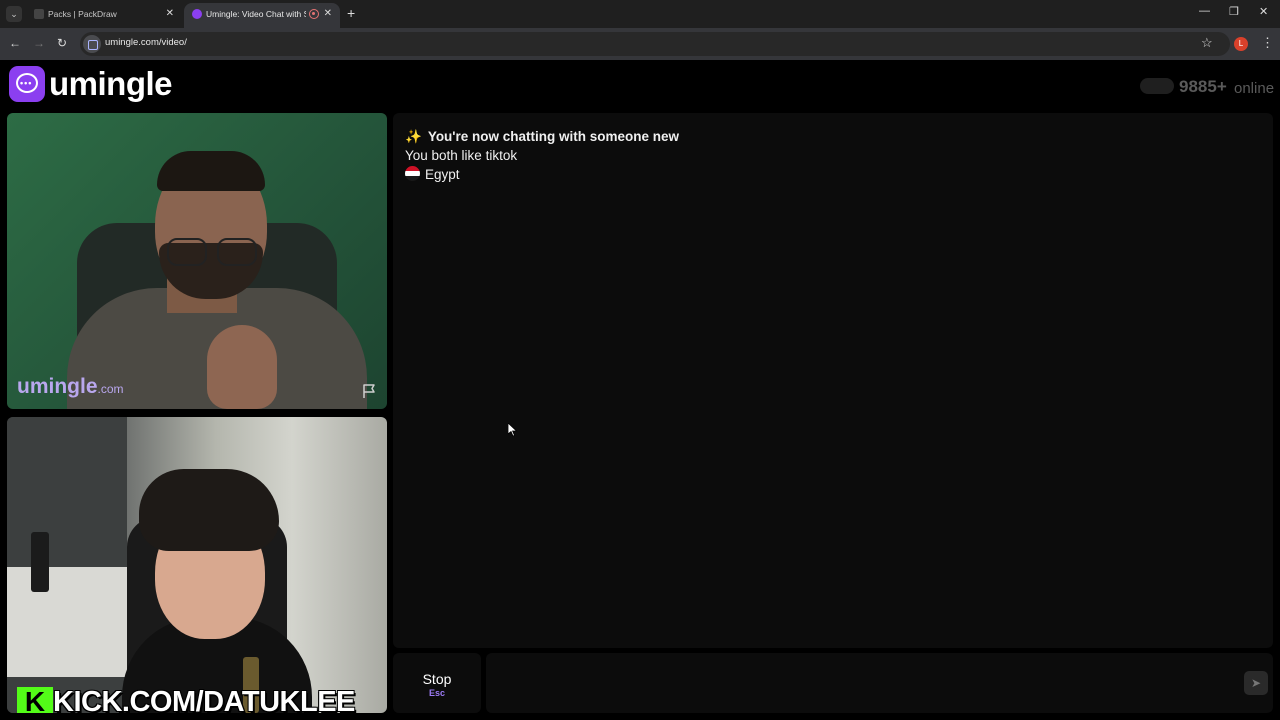  I want to click on umingle-favicon-icon, so click(197, 14).